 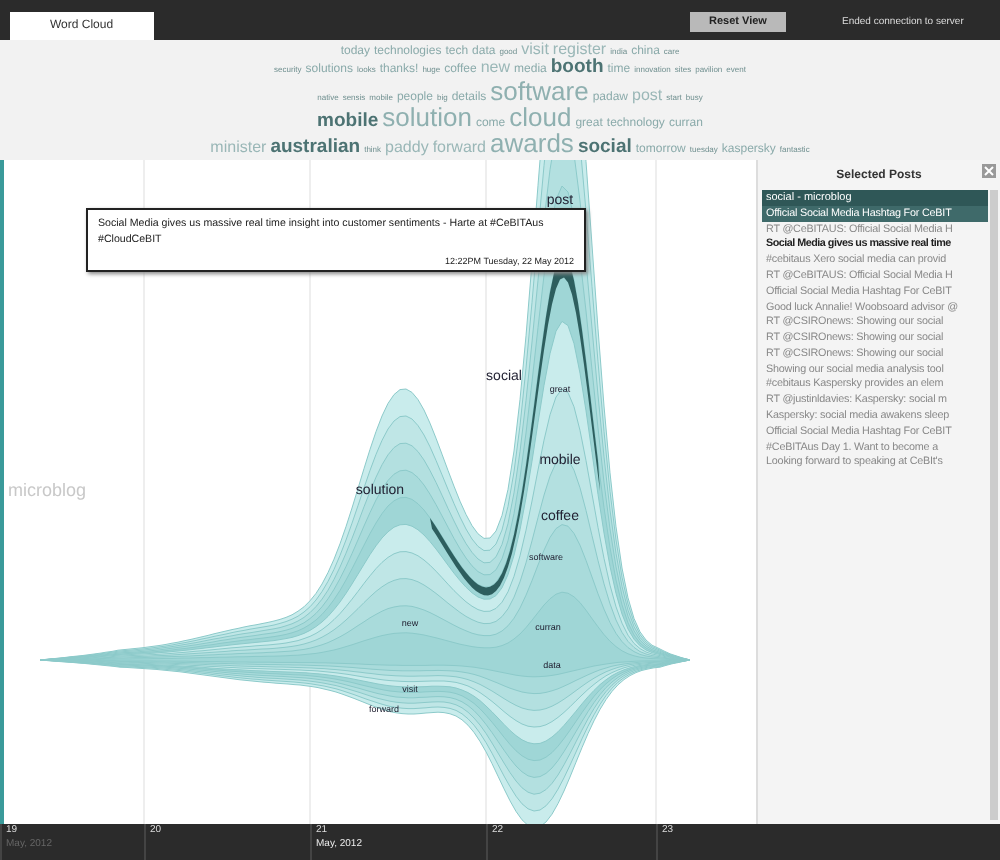 What do you see at coordinates (407, 148) in the screenshot?
I see `cloud-word: paddy` at bounding box center [407, 148].